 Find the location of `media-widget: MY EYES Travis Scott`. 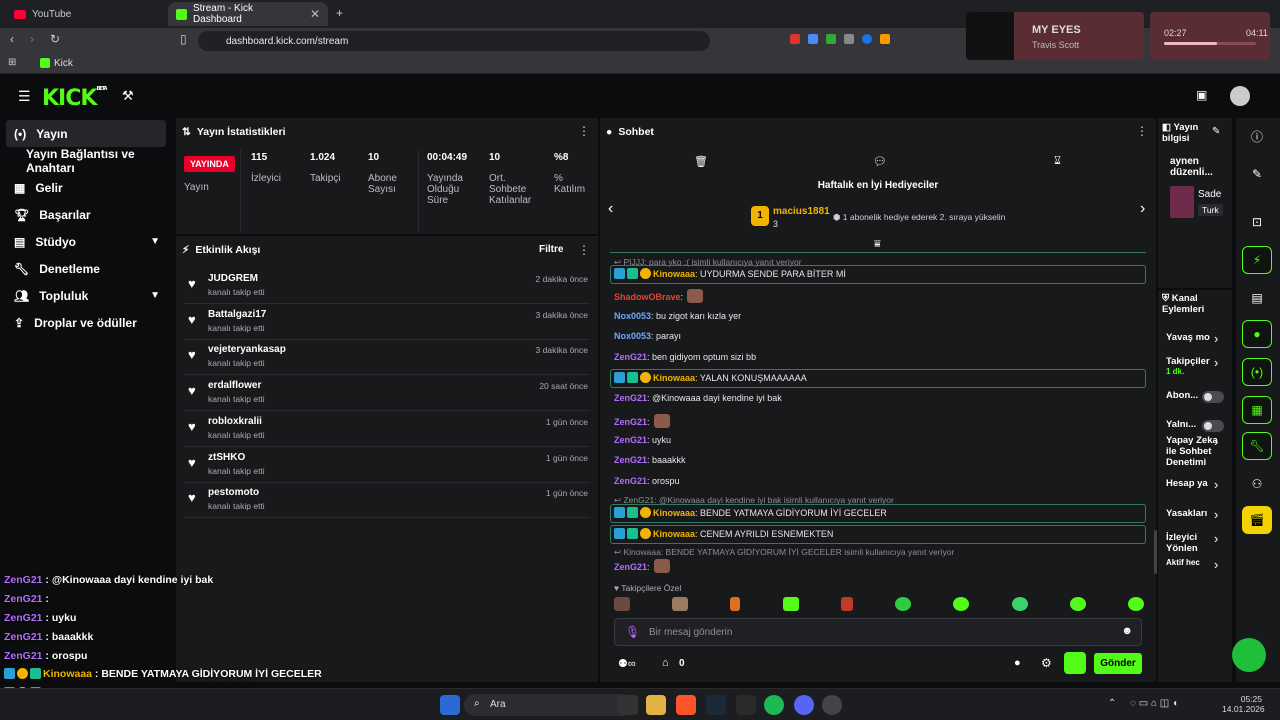

media-widget: MY EYES Travis Scott is located at coordinates (1055, 36).